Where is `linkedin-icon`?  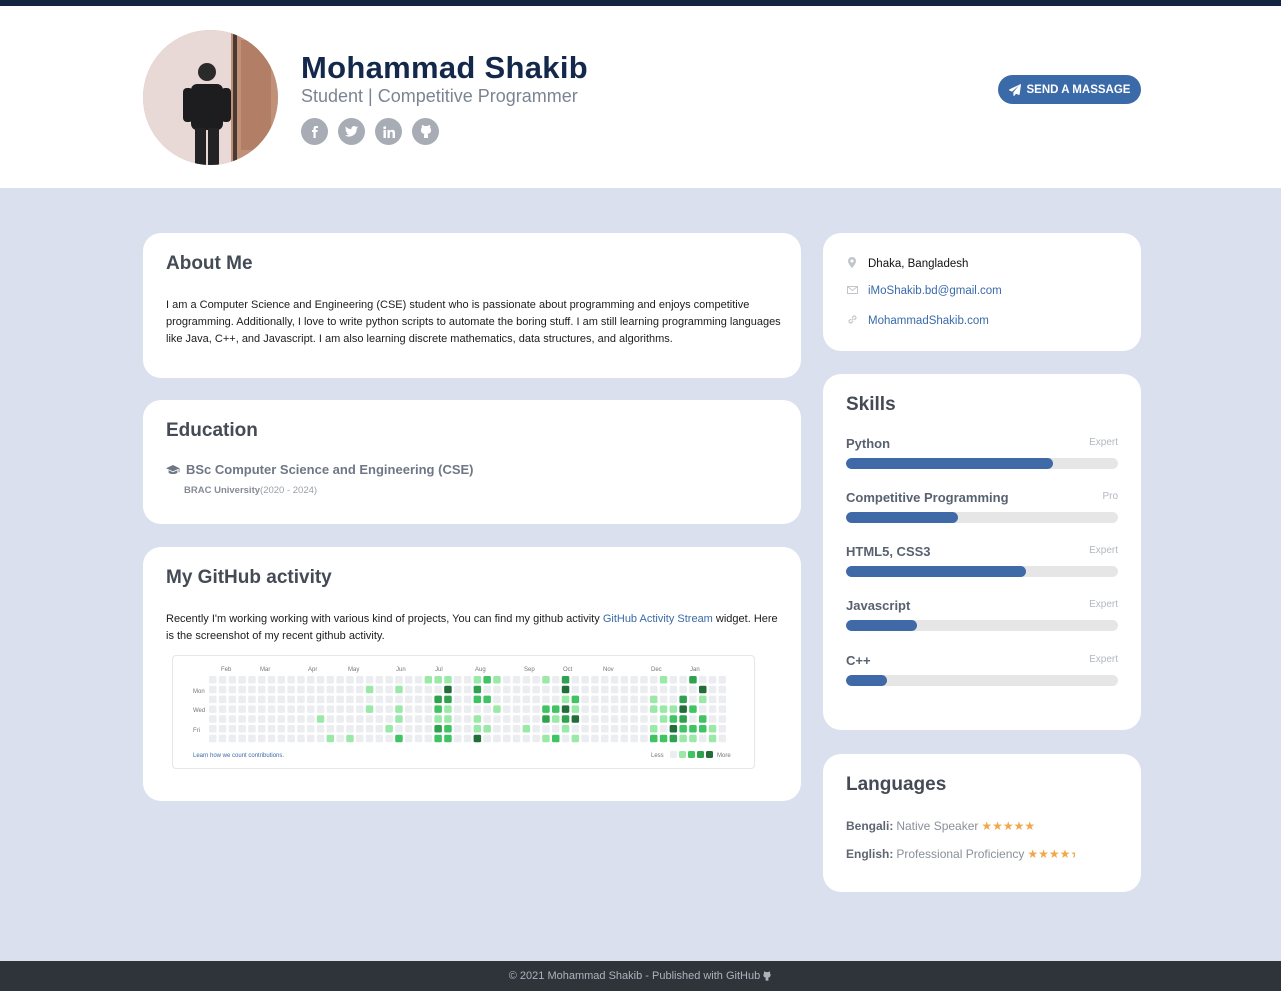 linkedin-icon is located at coordinates (388, 131).